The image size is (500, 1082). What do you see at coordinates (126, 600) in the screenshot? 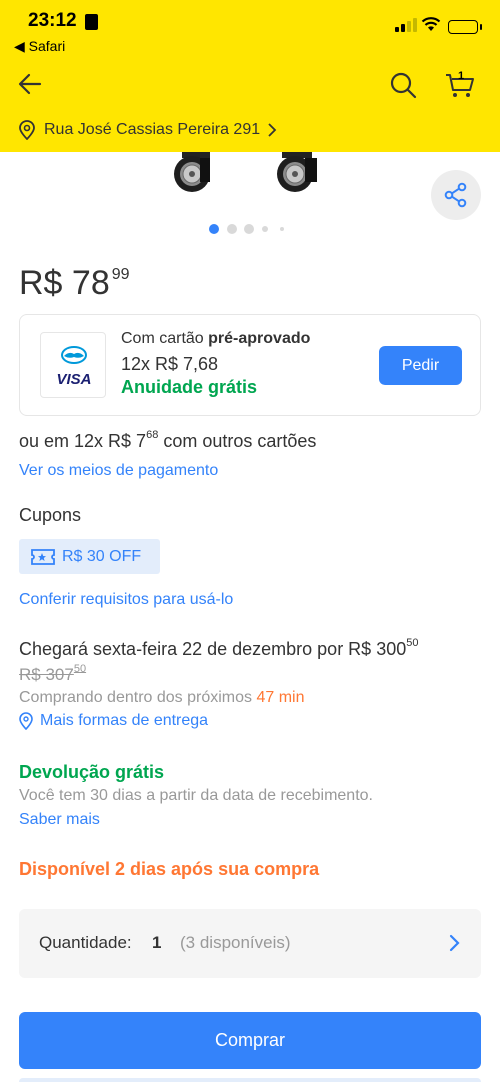
I see `coupon-requirements-link: Conferir requisitos para usá-lo` at bounding box center [126, 600].